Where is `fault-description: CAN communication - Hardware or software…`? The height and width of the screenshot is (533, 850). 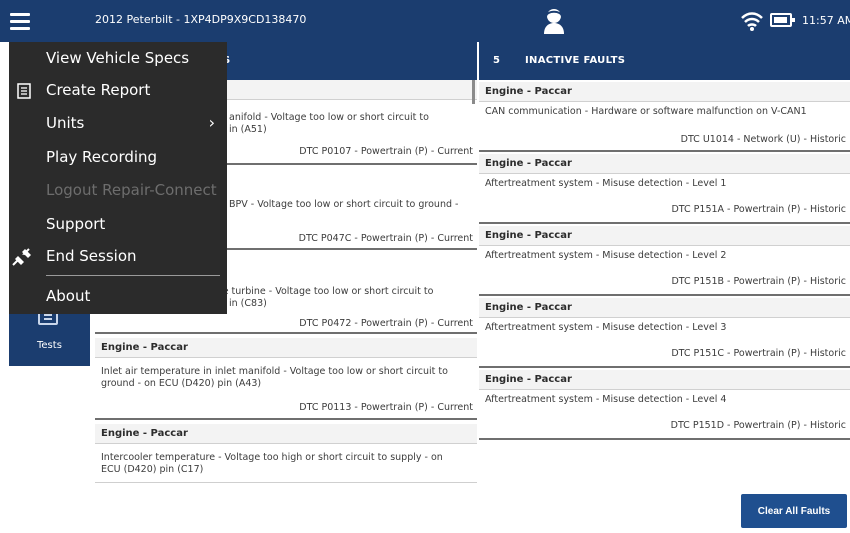
fault-description: CAN communication - Hardware or software… is located at coordinates (646, 111).